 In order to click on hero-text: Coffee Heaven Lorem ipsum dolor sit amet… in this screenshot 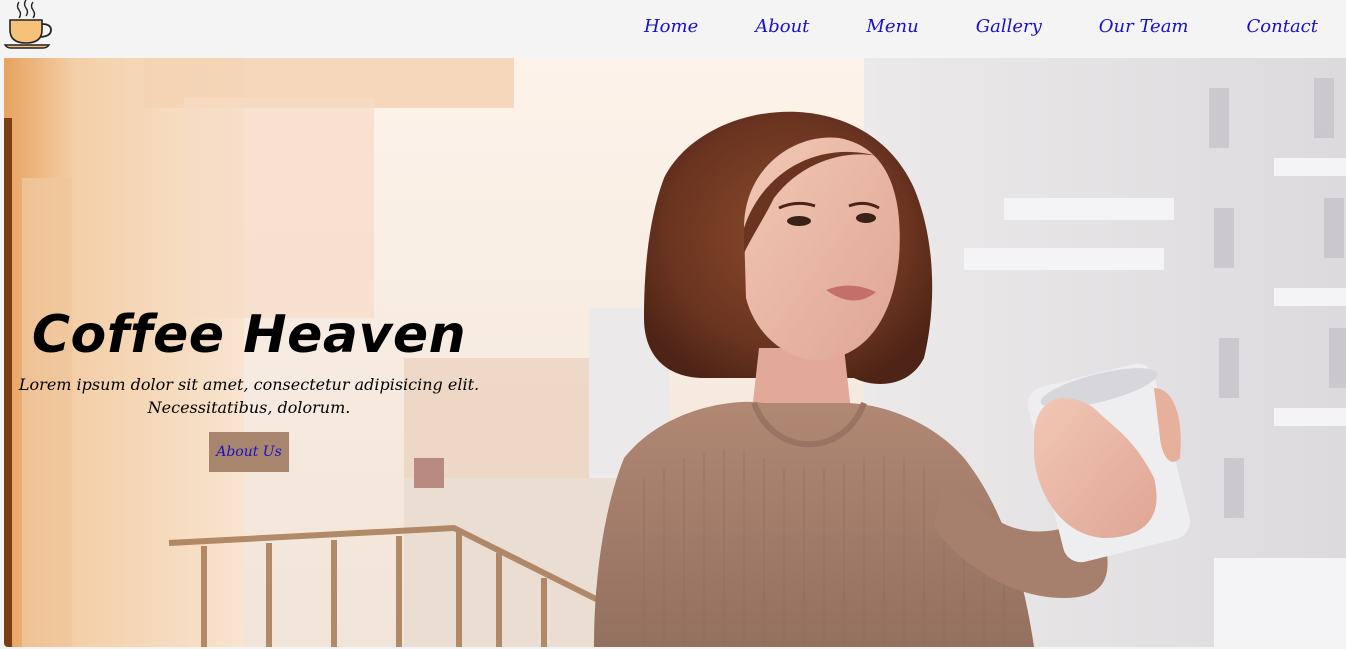, I will do `click(249, 387)`.